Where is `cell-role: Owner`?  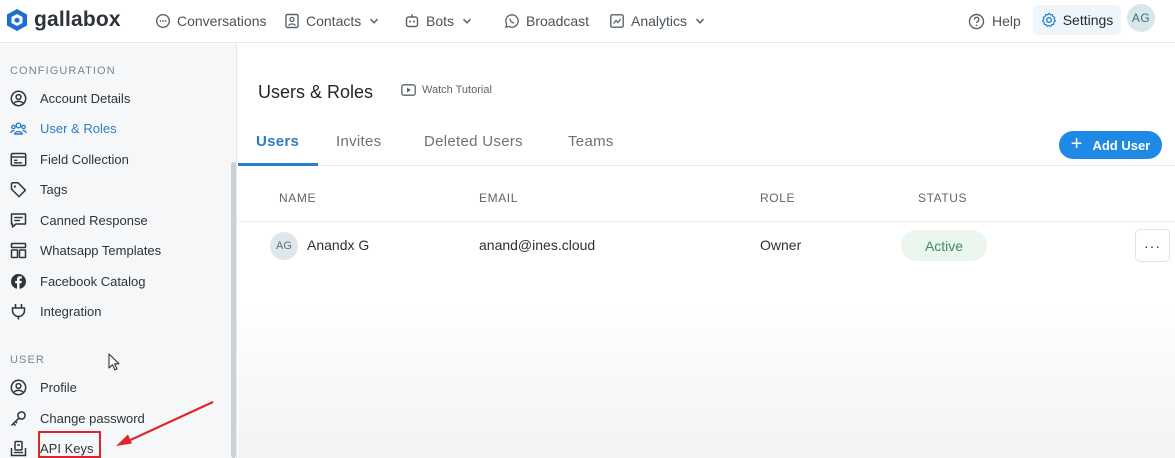 cell-role: Owner is located at coordinates (781, 245).